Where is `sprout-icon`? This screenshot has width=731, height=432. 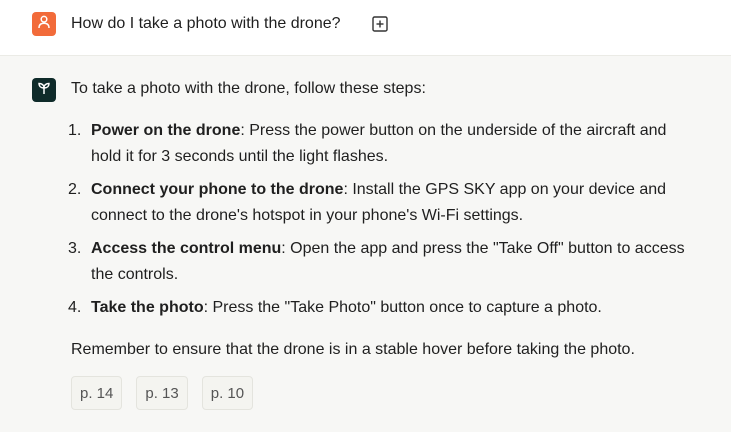
sprout-icon is located at coordinates (44, 90).